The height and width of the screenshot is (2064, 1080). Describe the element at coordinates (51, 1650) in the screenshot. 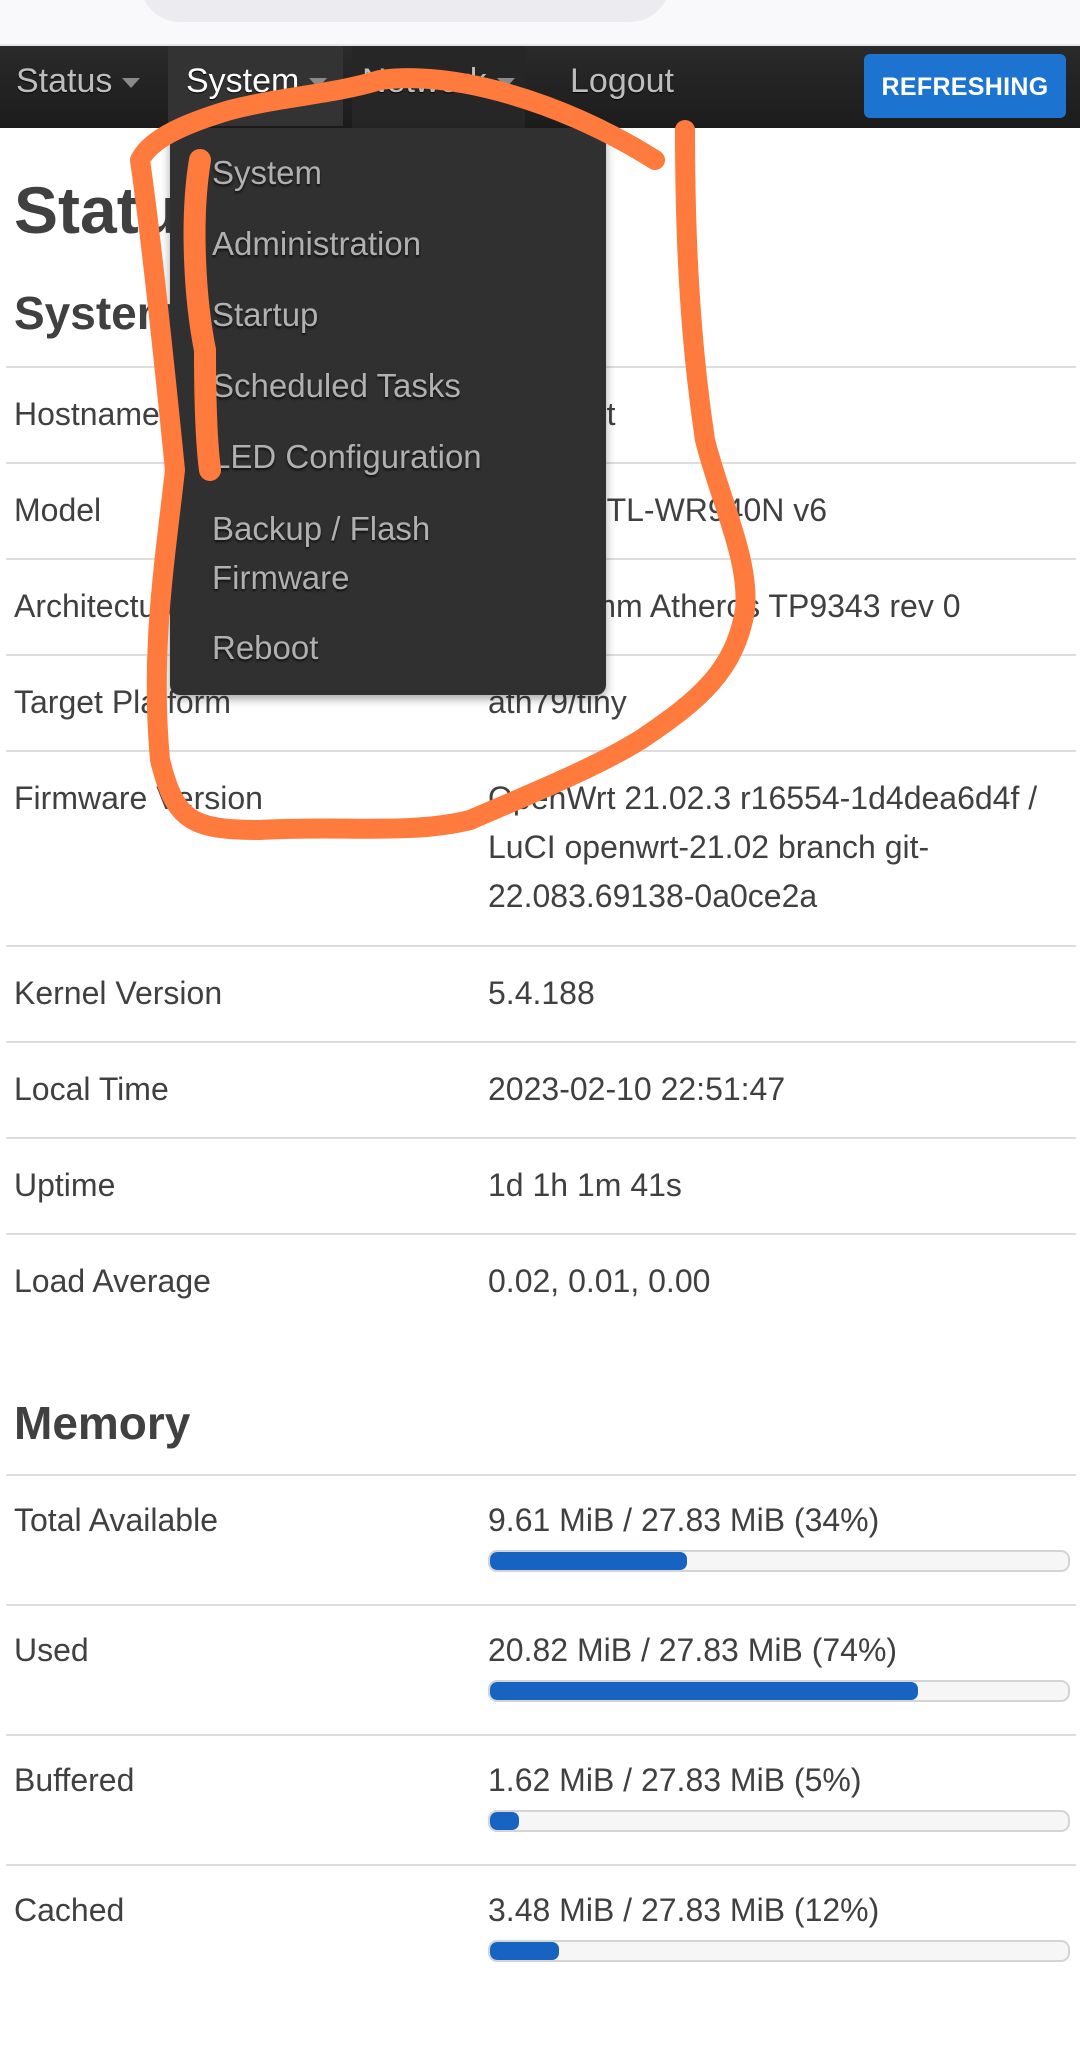

I see `row-label: Used` at that location.